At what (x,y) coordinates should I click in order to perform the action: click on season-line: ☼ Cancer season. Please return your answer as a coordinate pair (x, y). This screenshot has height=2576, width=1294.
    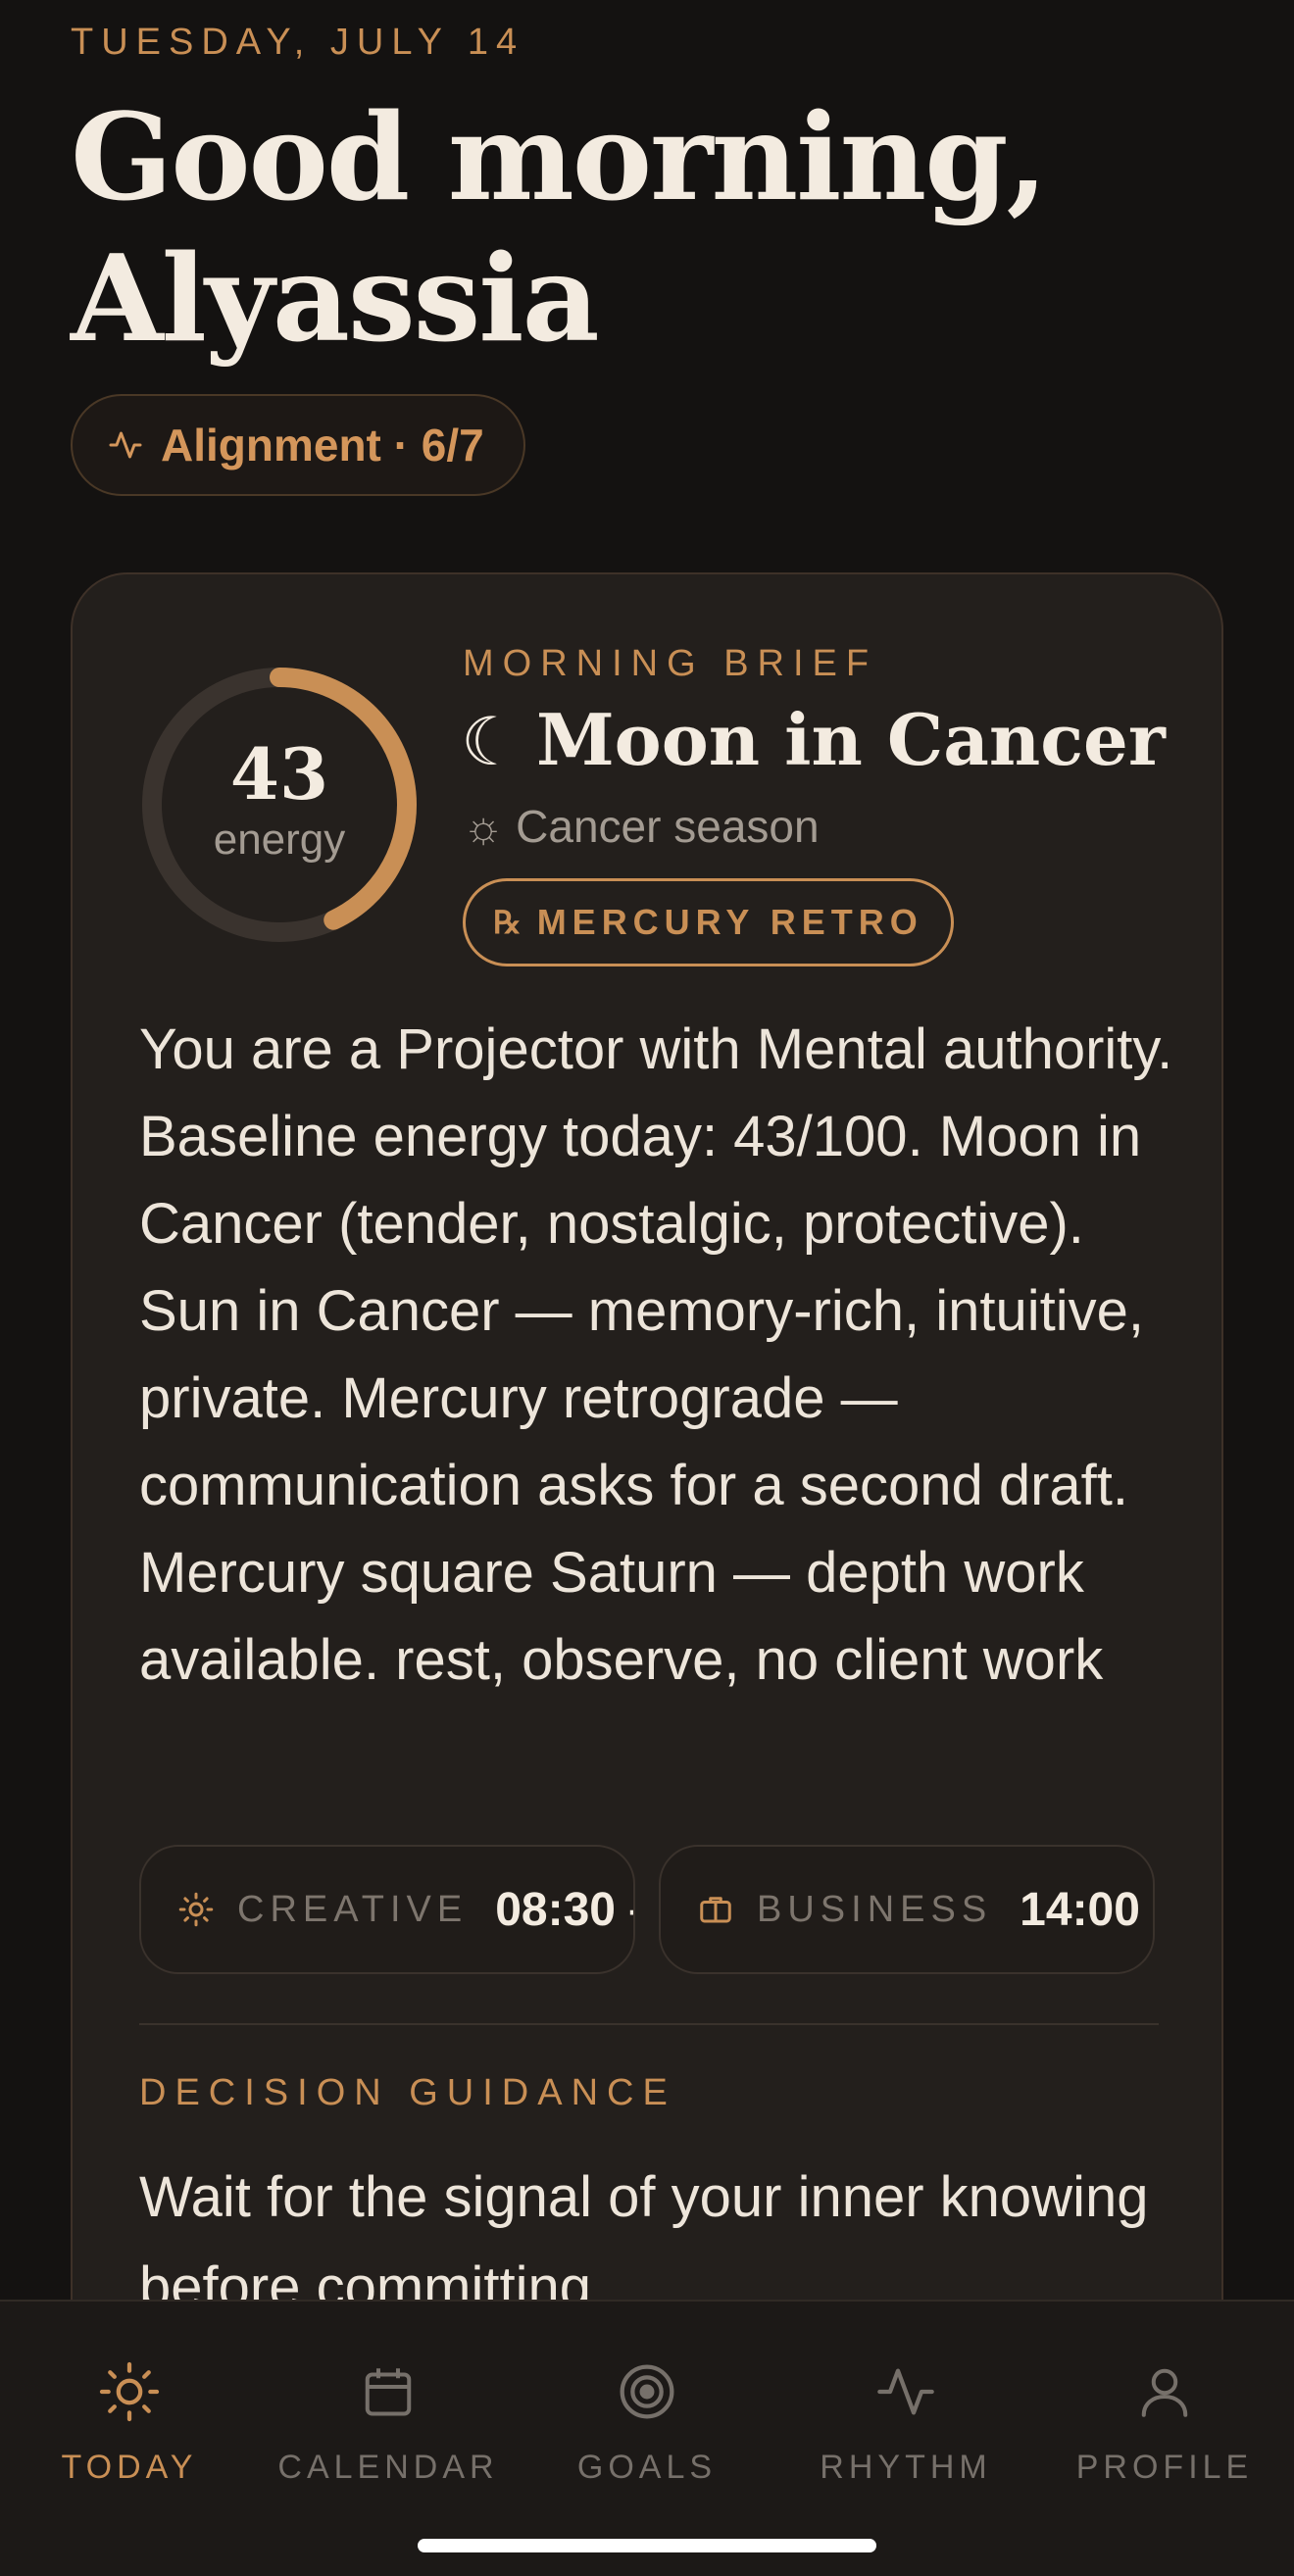
    Looking at the image, I should click on (641, 826).